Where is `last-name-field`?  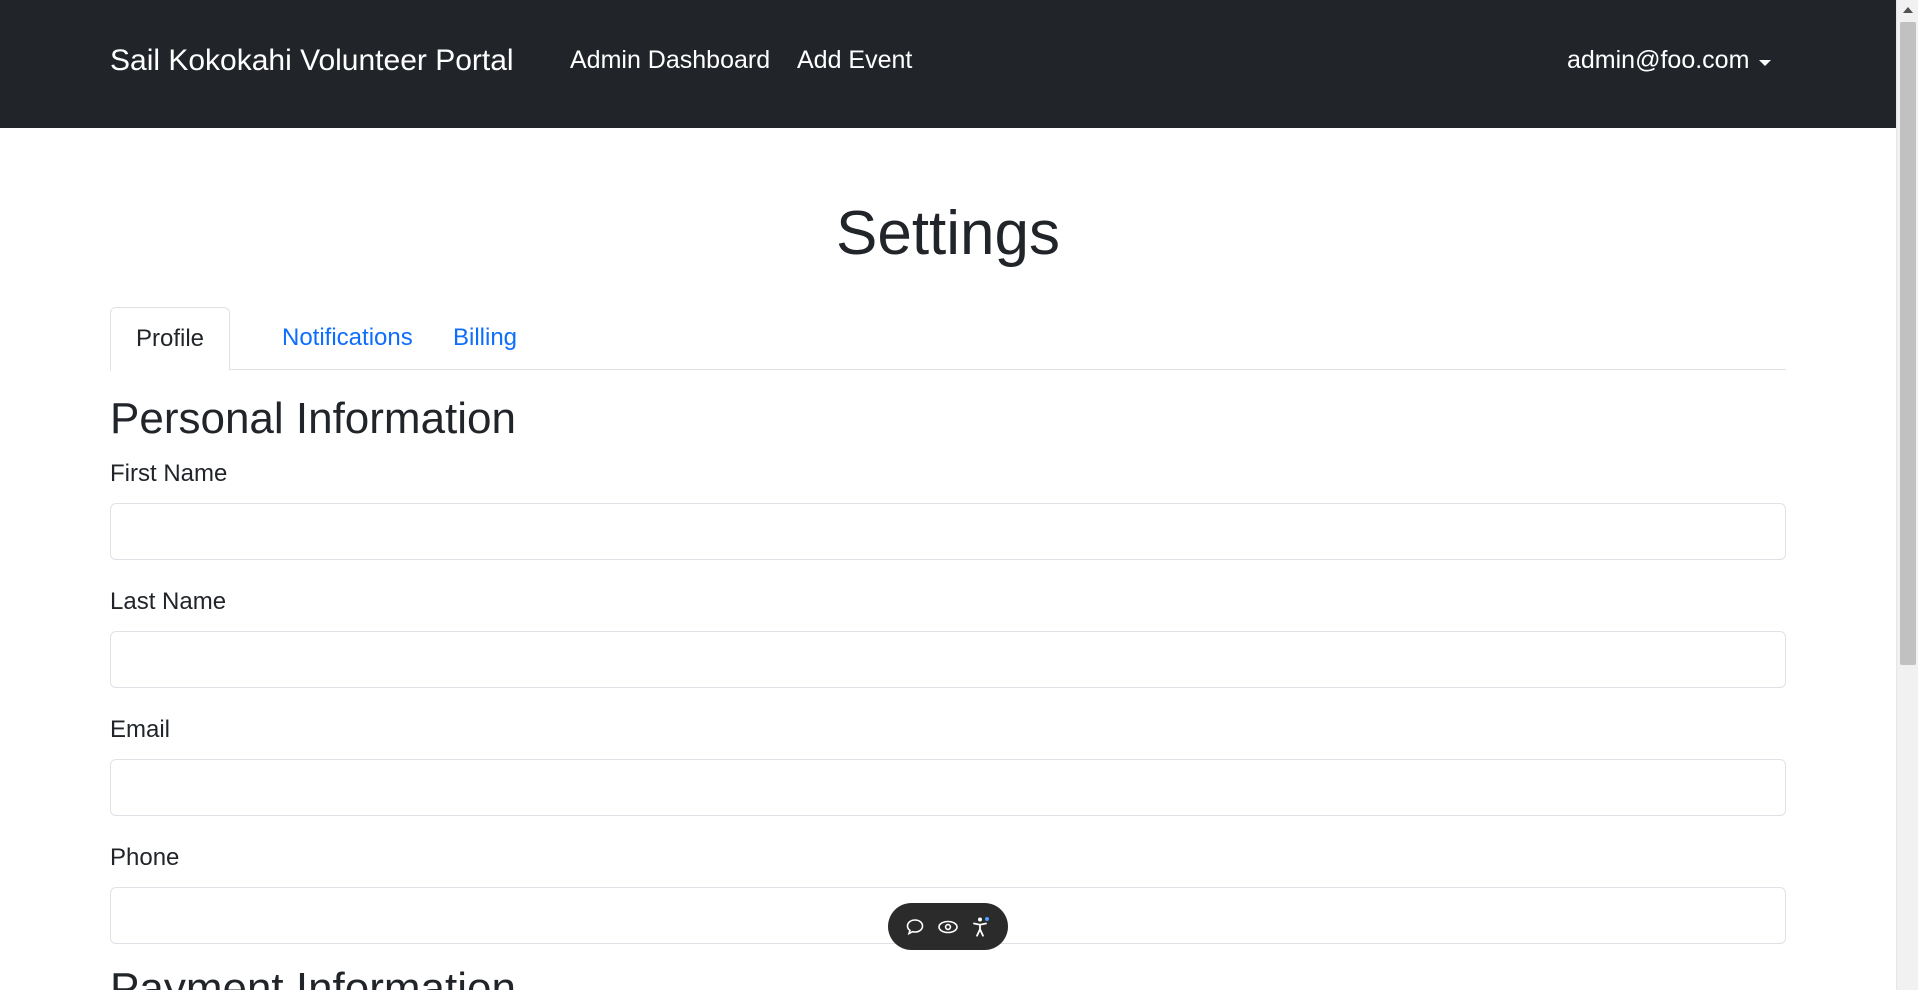
last-name-field is located at coordinates (948, 659).